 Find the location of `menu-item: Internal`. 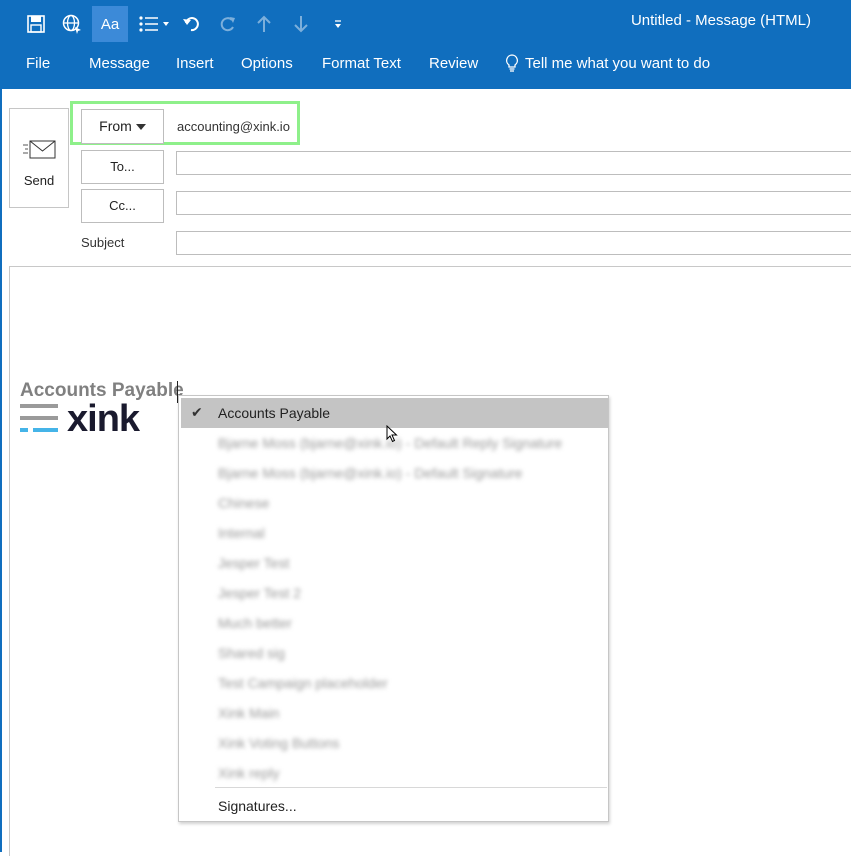

menu-item: Internal is located at coordinates (394, 533).